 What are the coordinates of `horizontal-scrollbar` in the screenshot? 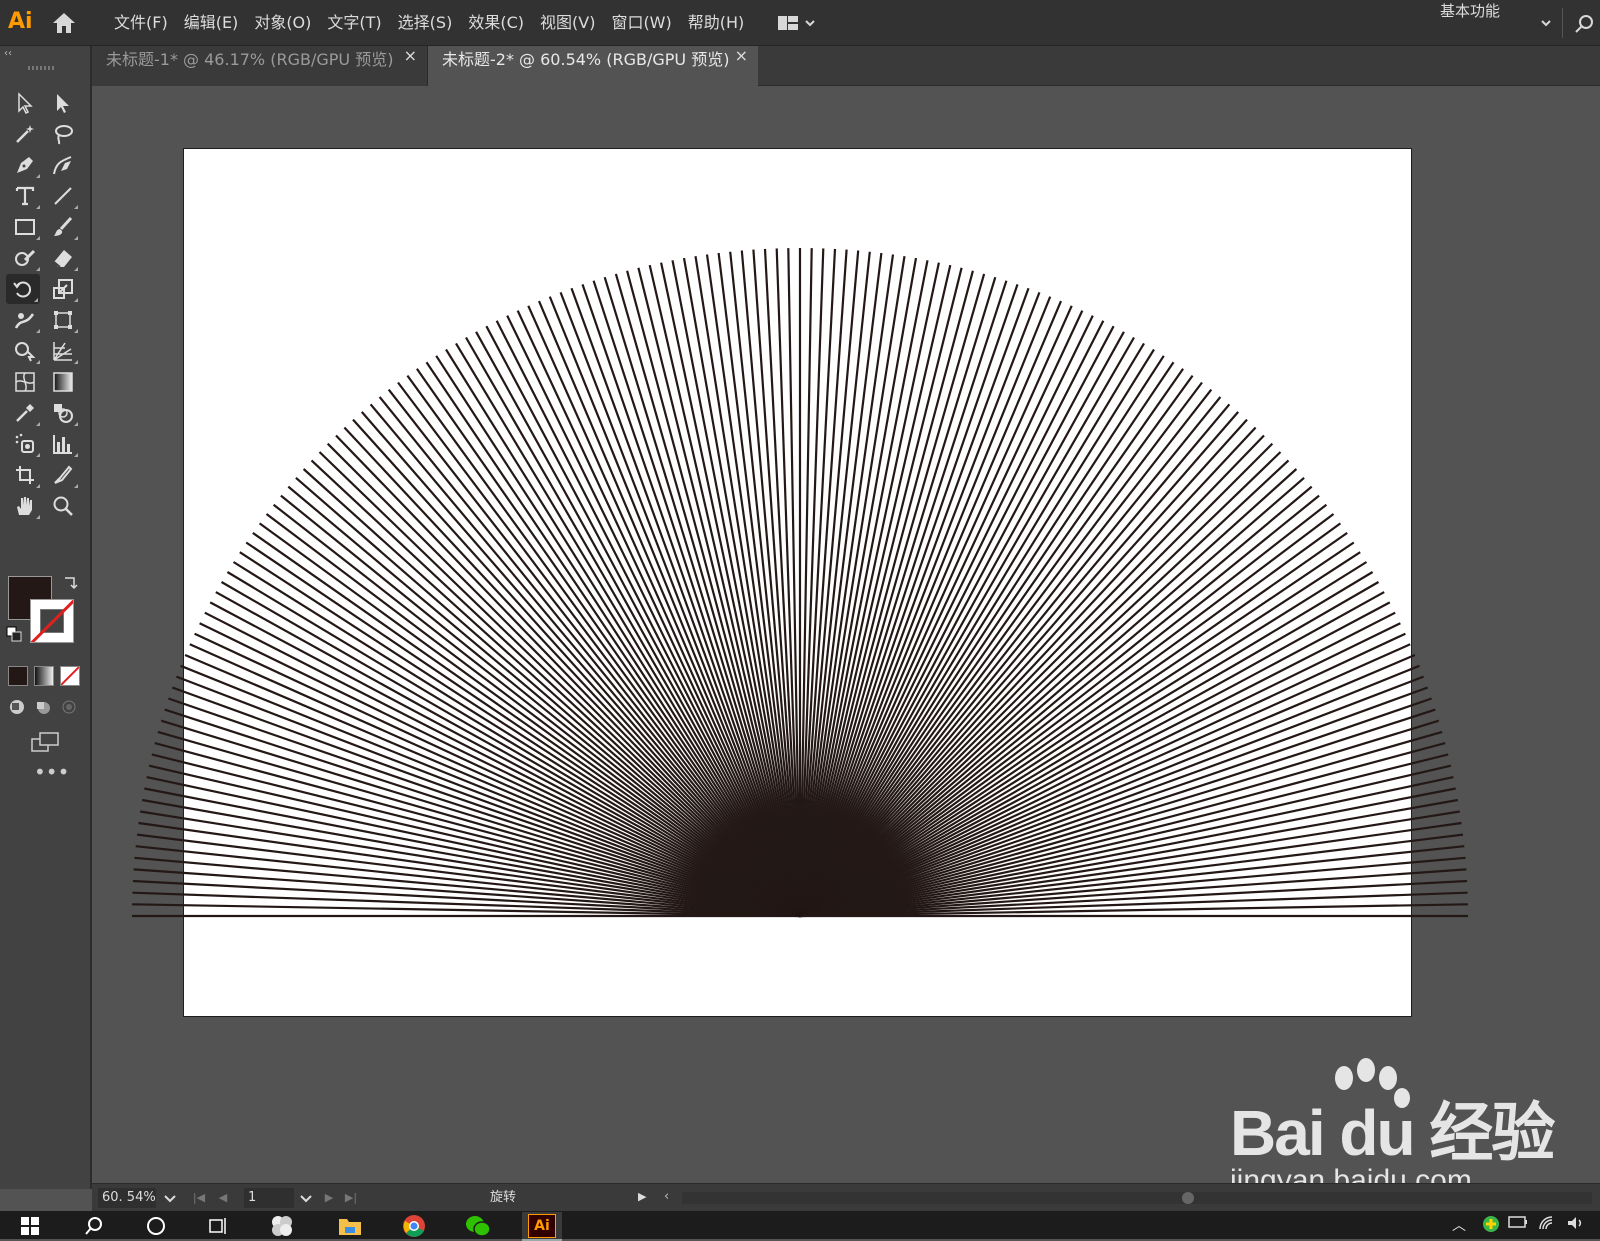 It's located at (1137, 1198).